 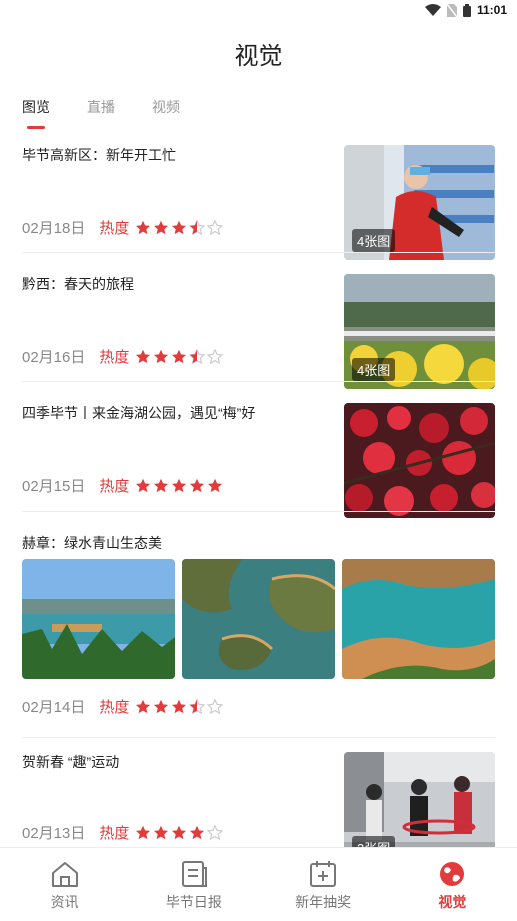 What do you see at coordinates (193, 902) in the screenshot?
I see `nav-label: 毕节日报` at bounding box center [193, 902].